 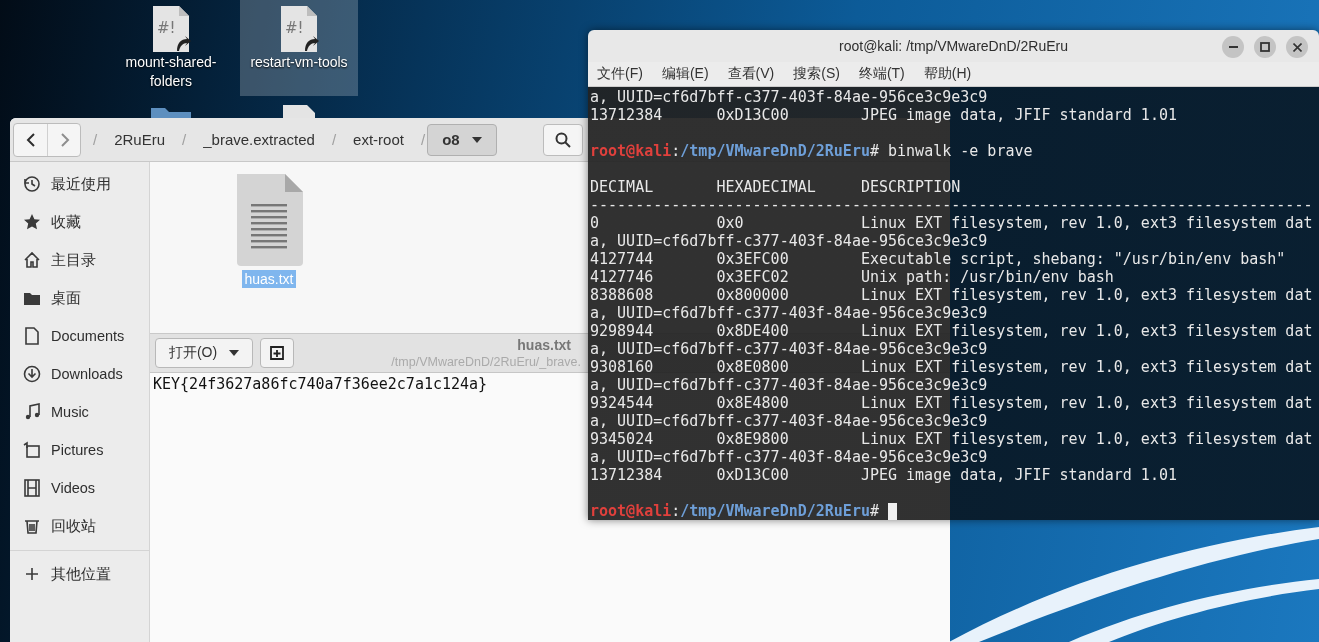 What do you see at coordinates (622, 187) in the screenshot?
I see `terminal-cell-text: DECIMAL` at bounding box center [622, 187].